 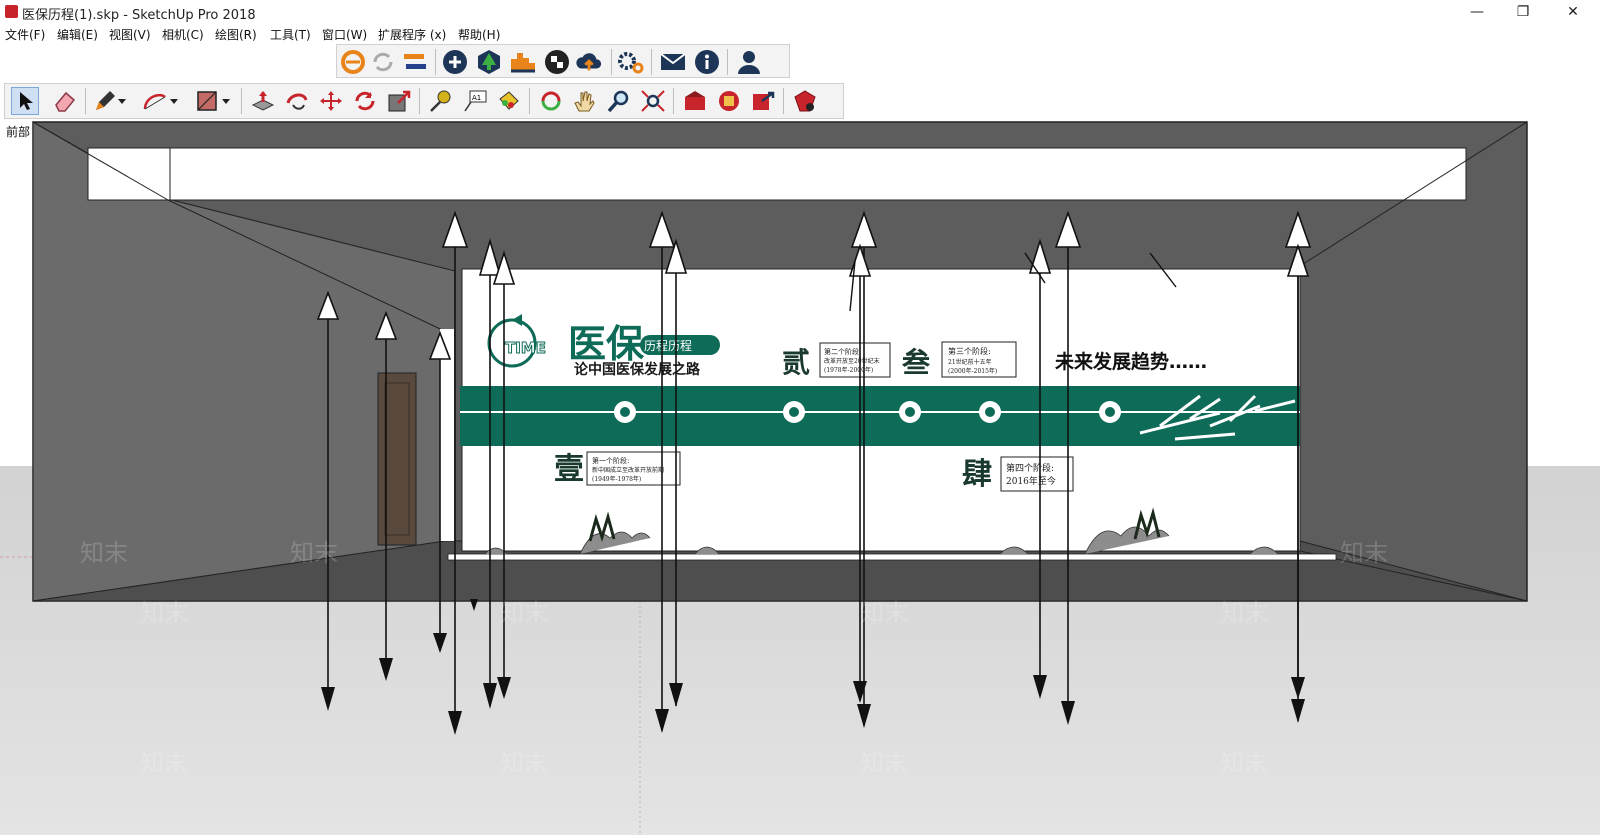 What do you see at coordinates (1523, 12) in the screenshot?
I see `maximize-button: ❐` at bounding box center [1523, 12].